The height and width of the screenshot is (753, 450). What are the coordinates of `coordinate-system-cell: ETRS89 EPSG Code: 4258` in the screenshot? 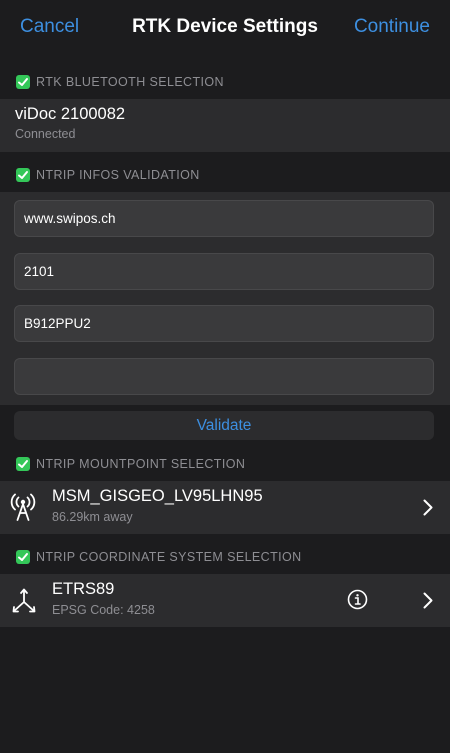 It's located at (225, 600).